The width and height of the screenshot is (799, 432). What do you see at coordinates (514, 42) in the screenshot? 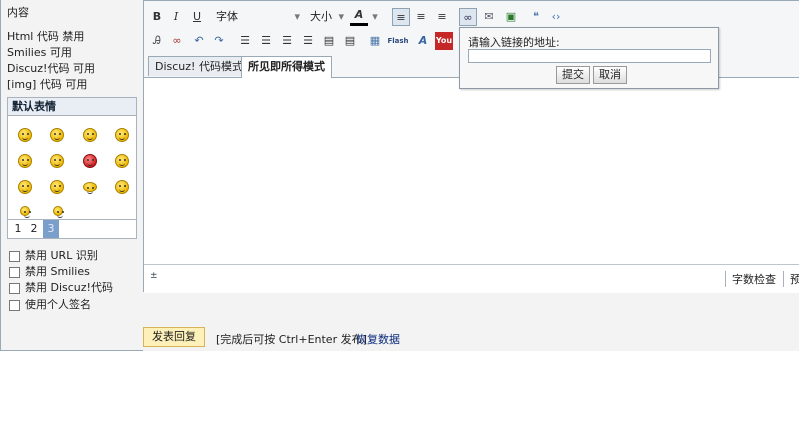
I see `link-url-label: 请输入链接的地址:` at bounding box center [514, 42].